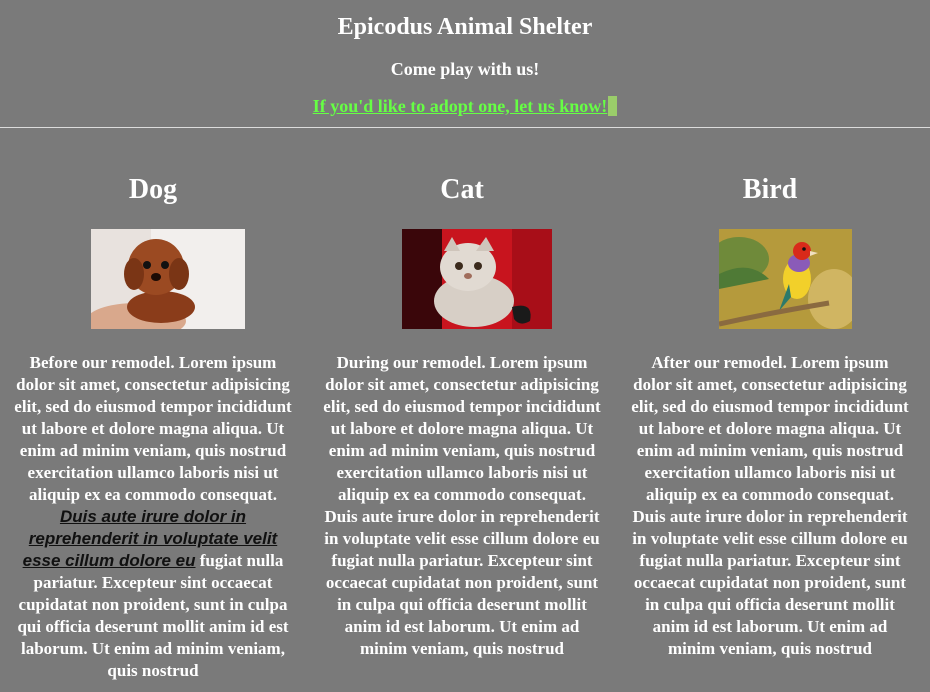  Describe the element at coordinates (462, 189) in the screenshot. I see `animal-name: Cat` at that location.